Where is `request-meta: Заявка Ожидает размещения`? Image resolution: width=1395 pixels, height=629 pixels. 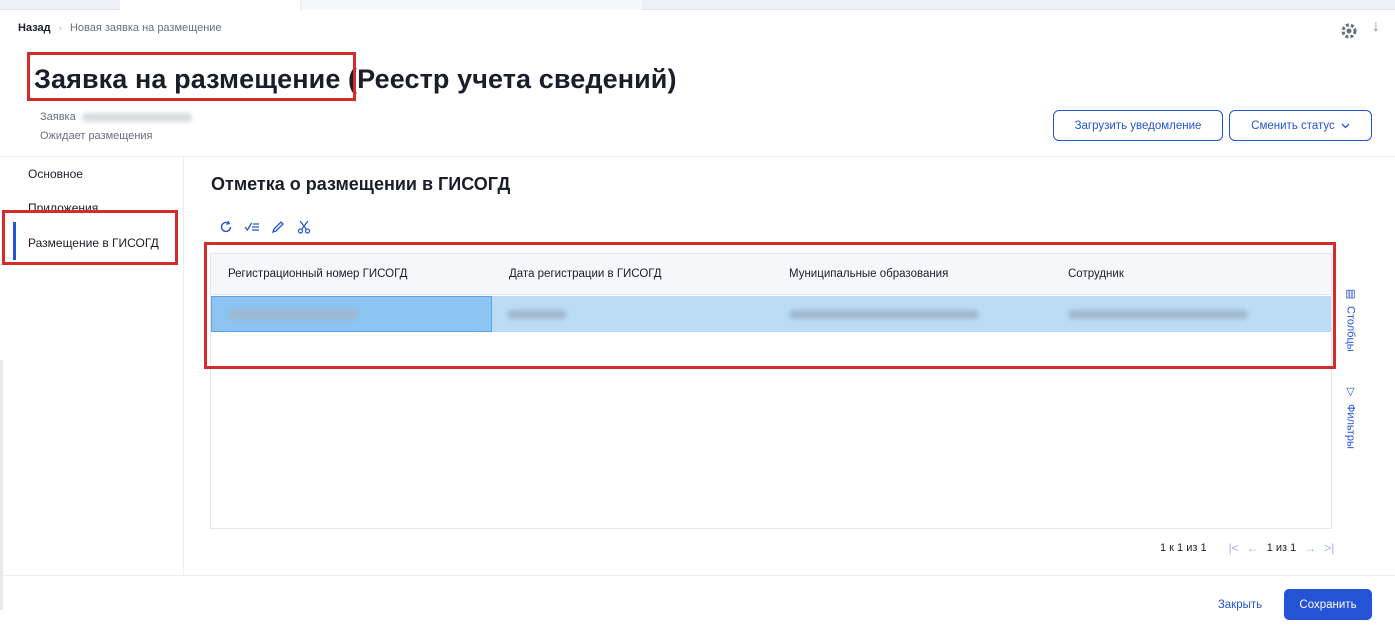
request-meta: Заявка Ожидает размещения is located at coordinates (116, 127).